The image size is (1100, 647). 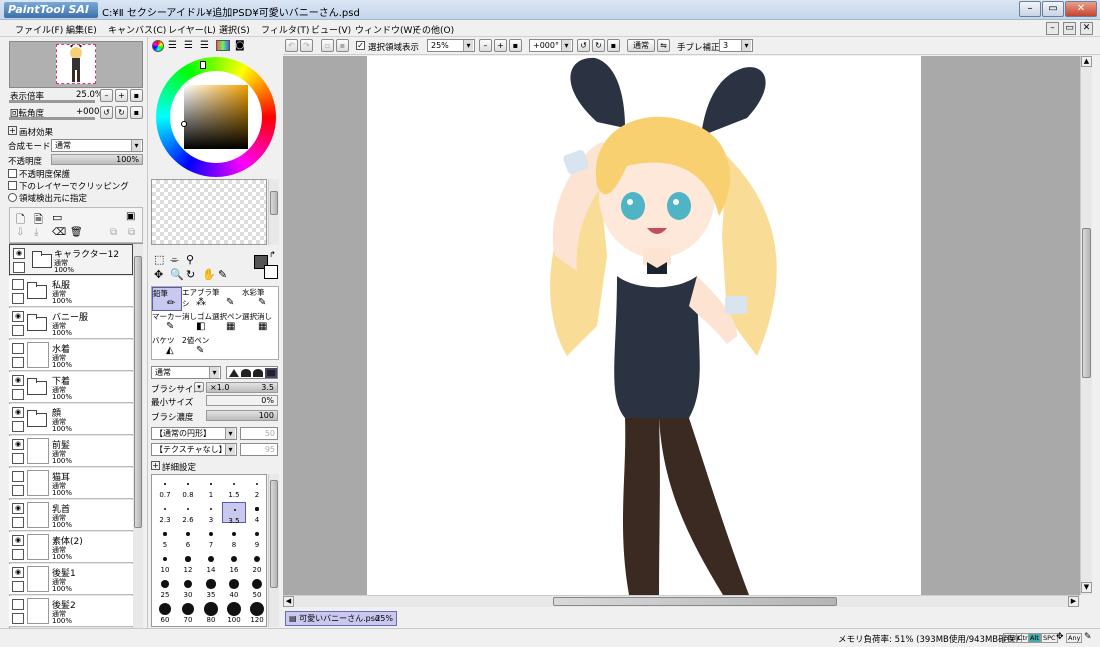 I want to click on brush-size-cell: 6, so click(x=188, y=538).